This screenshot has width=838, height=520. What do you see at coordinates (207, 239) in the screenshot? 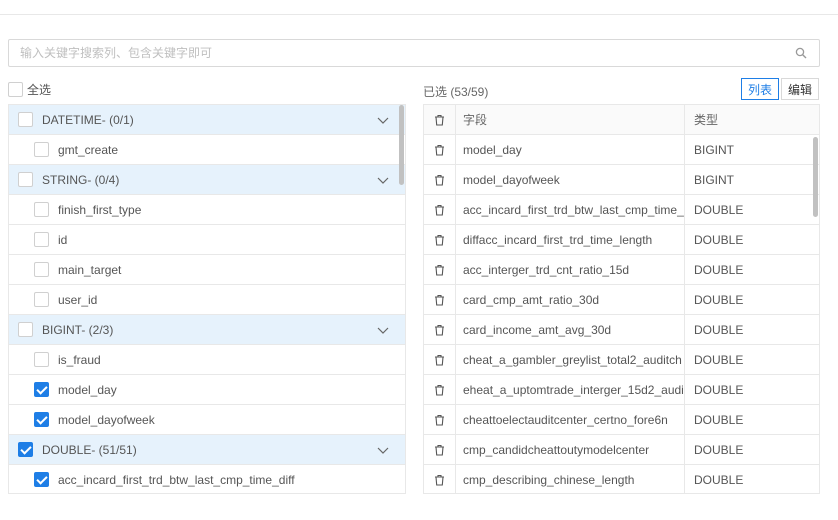
I see `column-item: id` at bounding box center [207, 239].